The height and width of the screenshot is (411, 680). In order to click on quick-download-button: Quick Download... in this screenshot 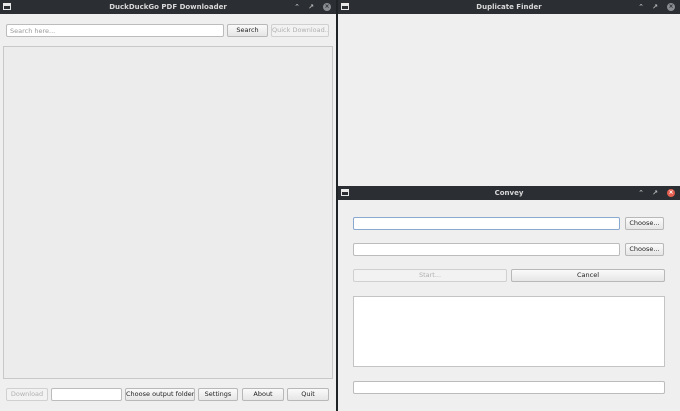, I will do `click(300, 30)`.